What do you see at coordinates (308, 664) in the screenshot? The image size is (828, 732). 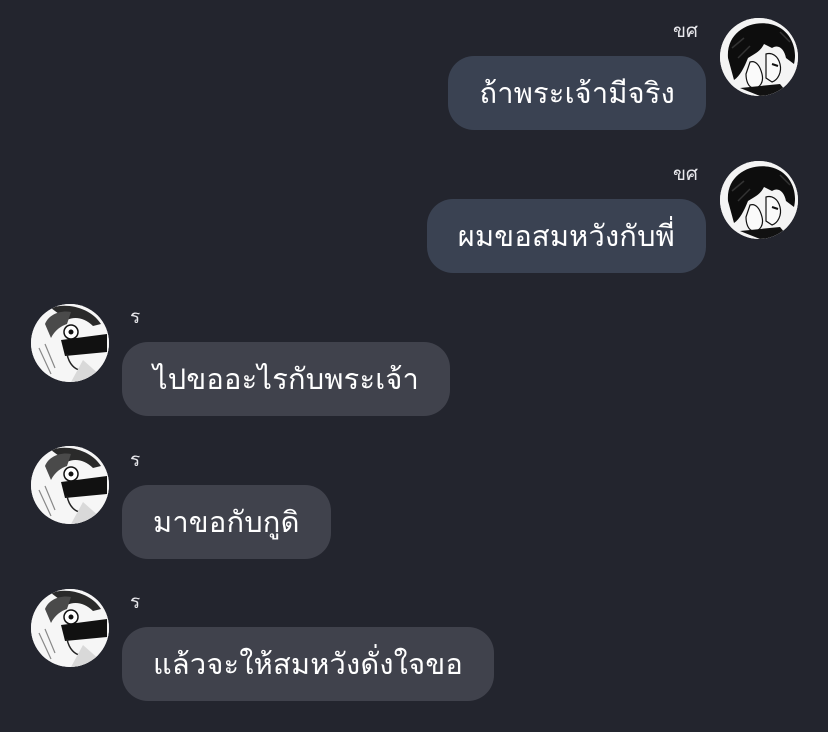 I see `message-bubble: แล้วจะให้สมหวังดั่งใจขอ` at bounding box center [308, 664].